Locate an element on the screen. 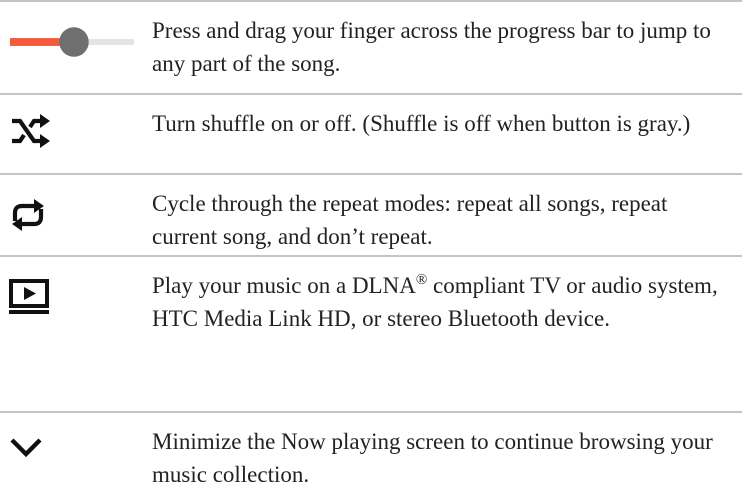 The height and width of the screenshot is (499, 742). play-on-screen-glyph is located at coordinates (29, 296).